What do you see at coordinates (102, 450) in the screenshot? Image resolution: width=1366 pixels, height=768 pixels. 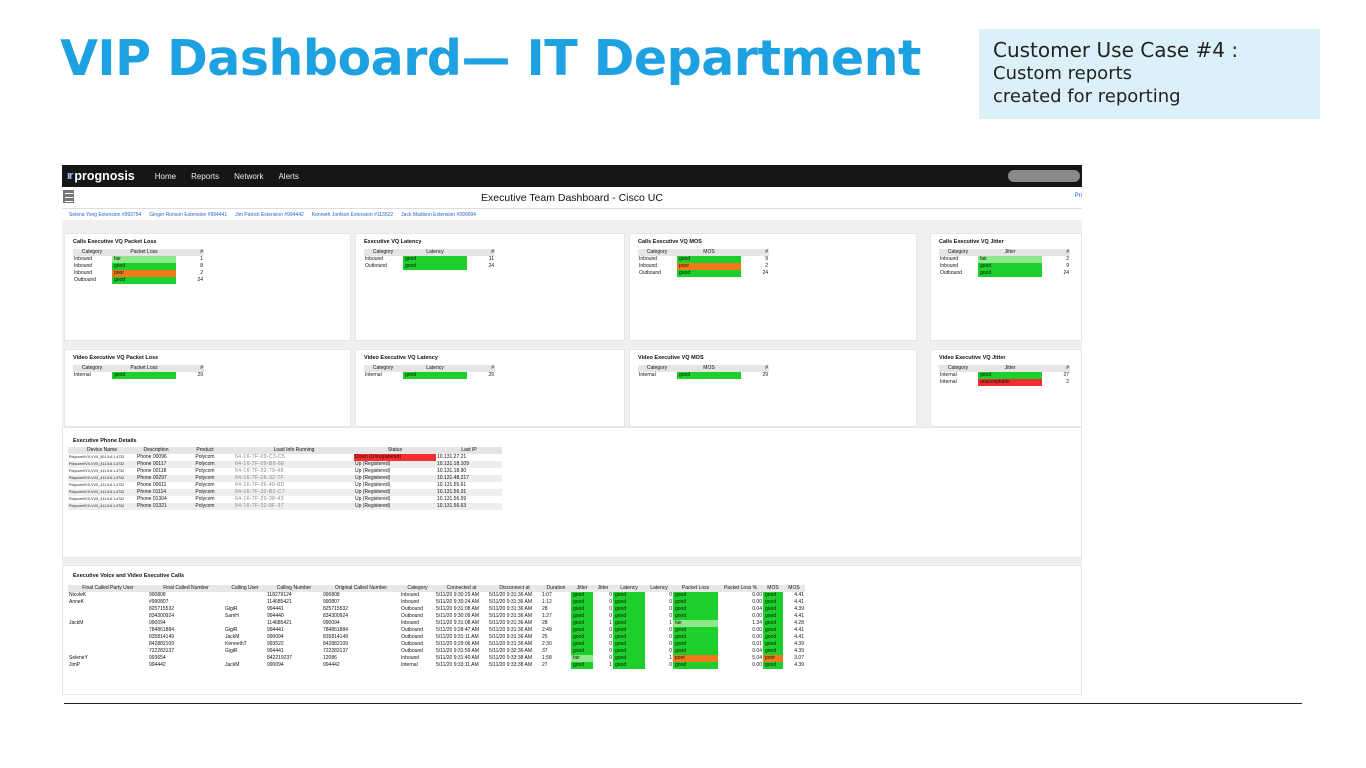 I see `col-header: Device Name` at bounding box center [102, 450].